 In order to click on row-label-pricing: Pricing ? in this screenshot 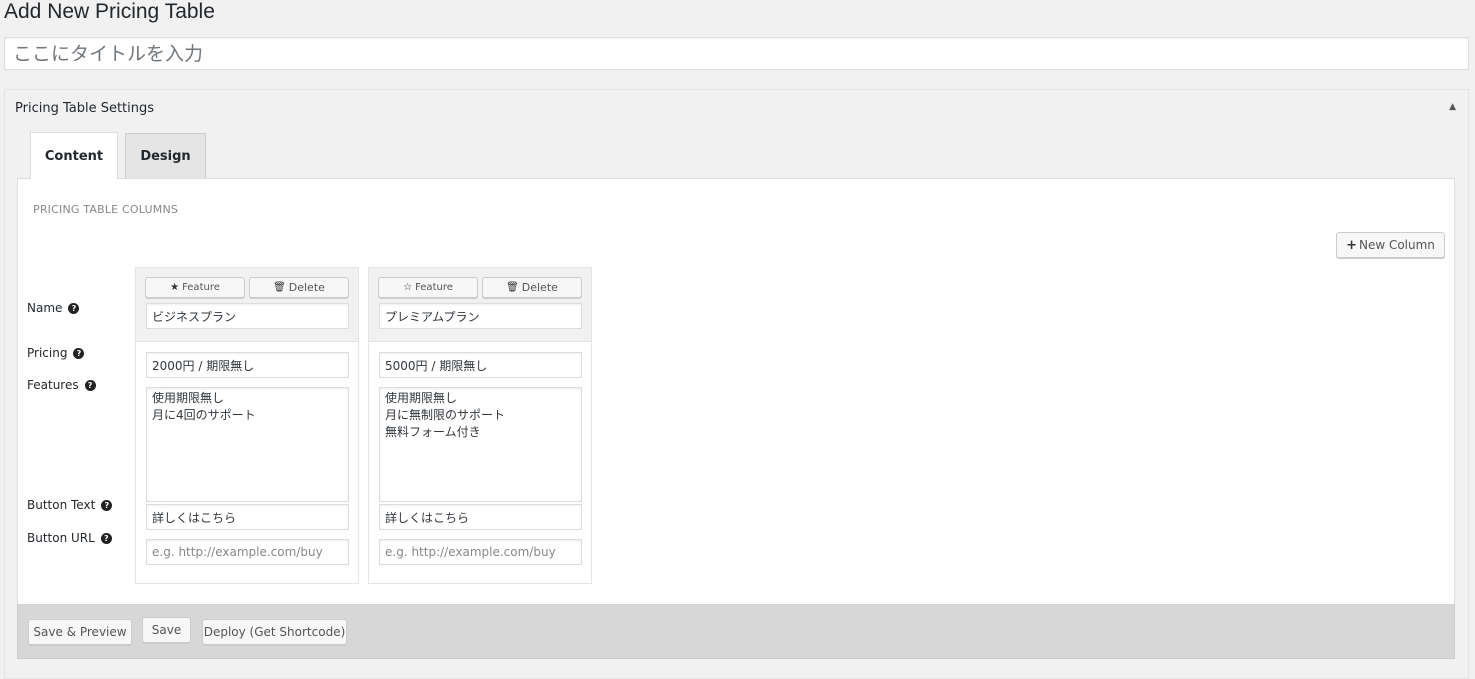, I will do `click(56, 353)`.